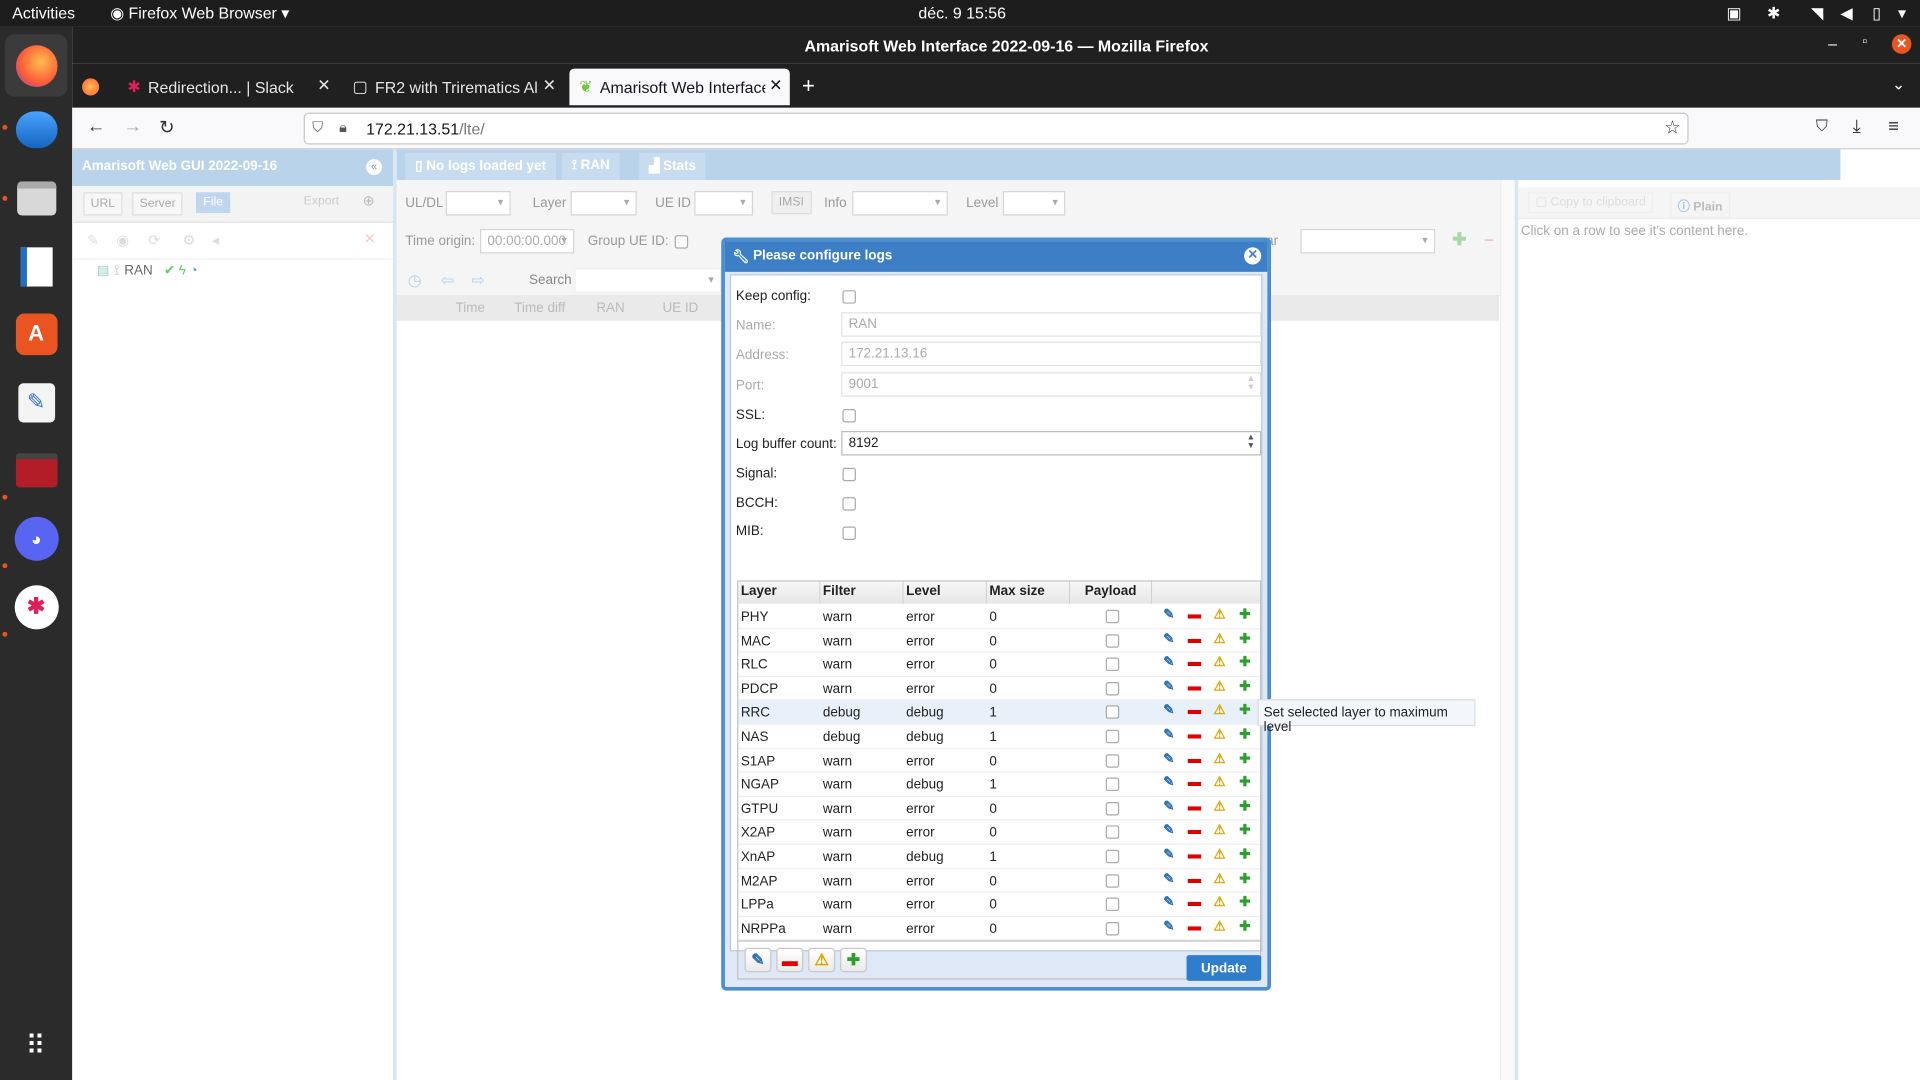 The height and width of the screenshot is (1080, 1920). What do you see at coordinates (317, 128) in the screenshot?
I see `tracking-shield-icon: ⛉` at bounding box center [317, 128].